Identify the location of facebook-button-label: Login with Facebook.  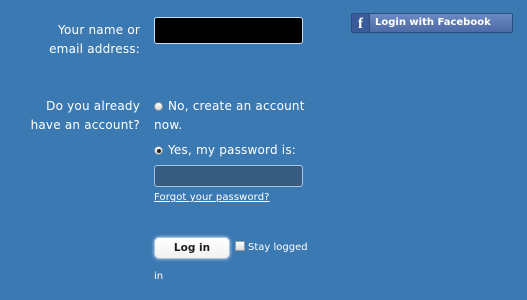
(433, 22).